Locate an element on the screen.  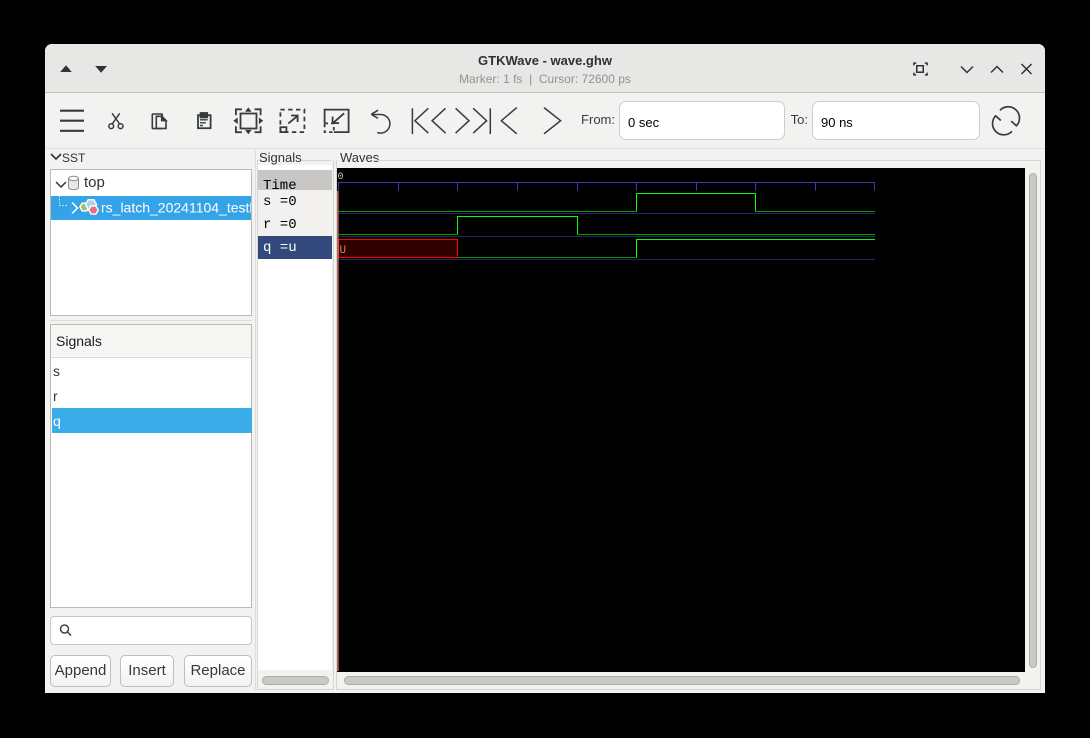
svg-text: 0 is located at coordinates (341, 177).